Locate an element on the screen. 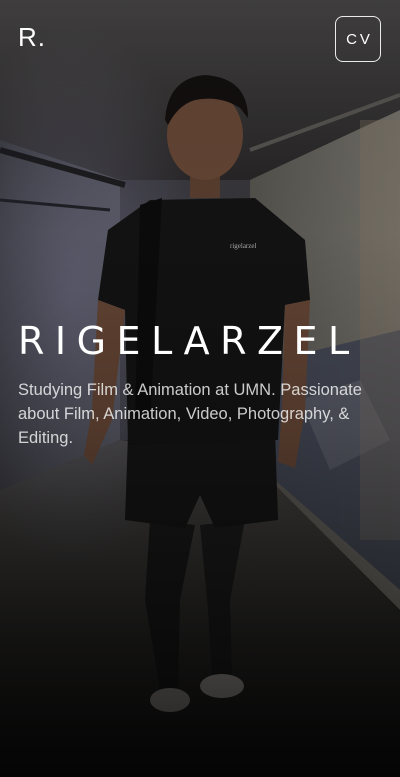  hero-title: RIGELARZEL is located at coordinates (189, 341).